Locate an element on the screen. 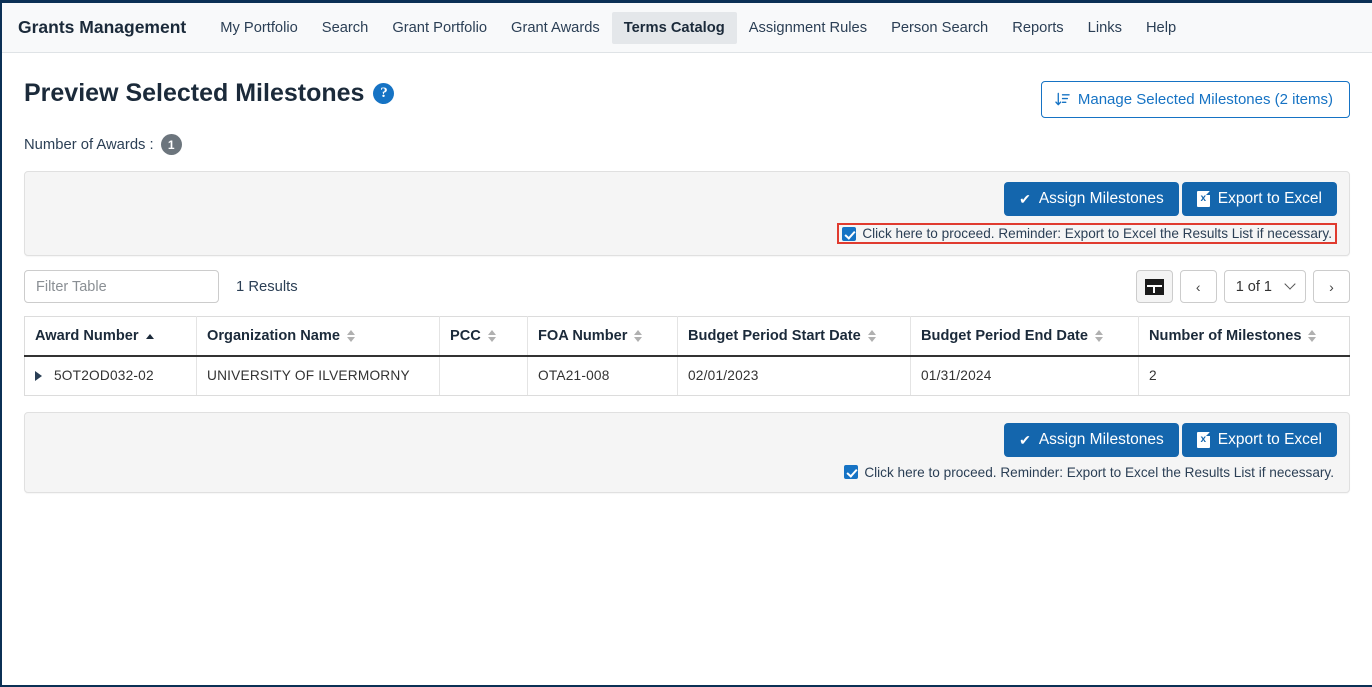 The width and height of the screenshot is (1372, 687). export-to-excel-label-top: Export to Excel is located at coordinates (1269, 198).